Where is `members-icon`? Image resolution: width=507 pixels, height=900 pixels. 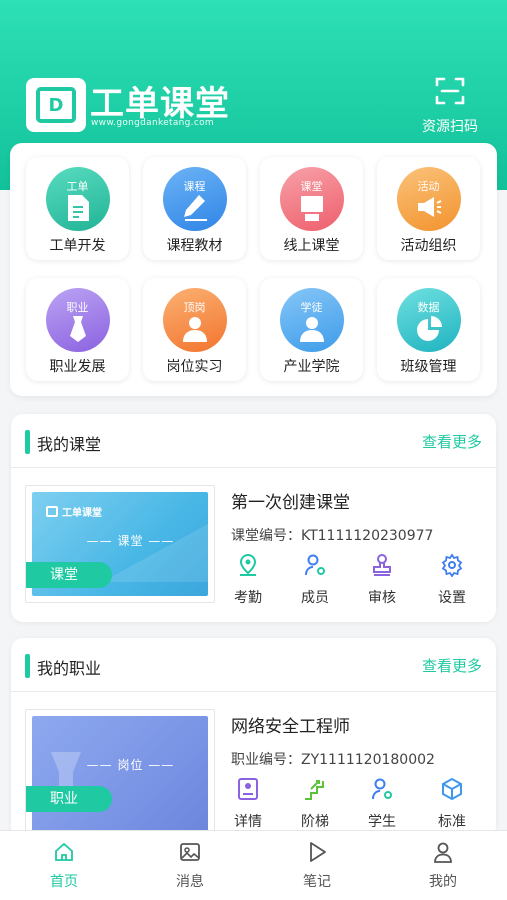 members-icon is located at coordinates (315, 565).